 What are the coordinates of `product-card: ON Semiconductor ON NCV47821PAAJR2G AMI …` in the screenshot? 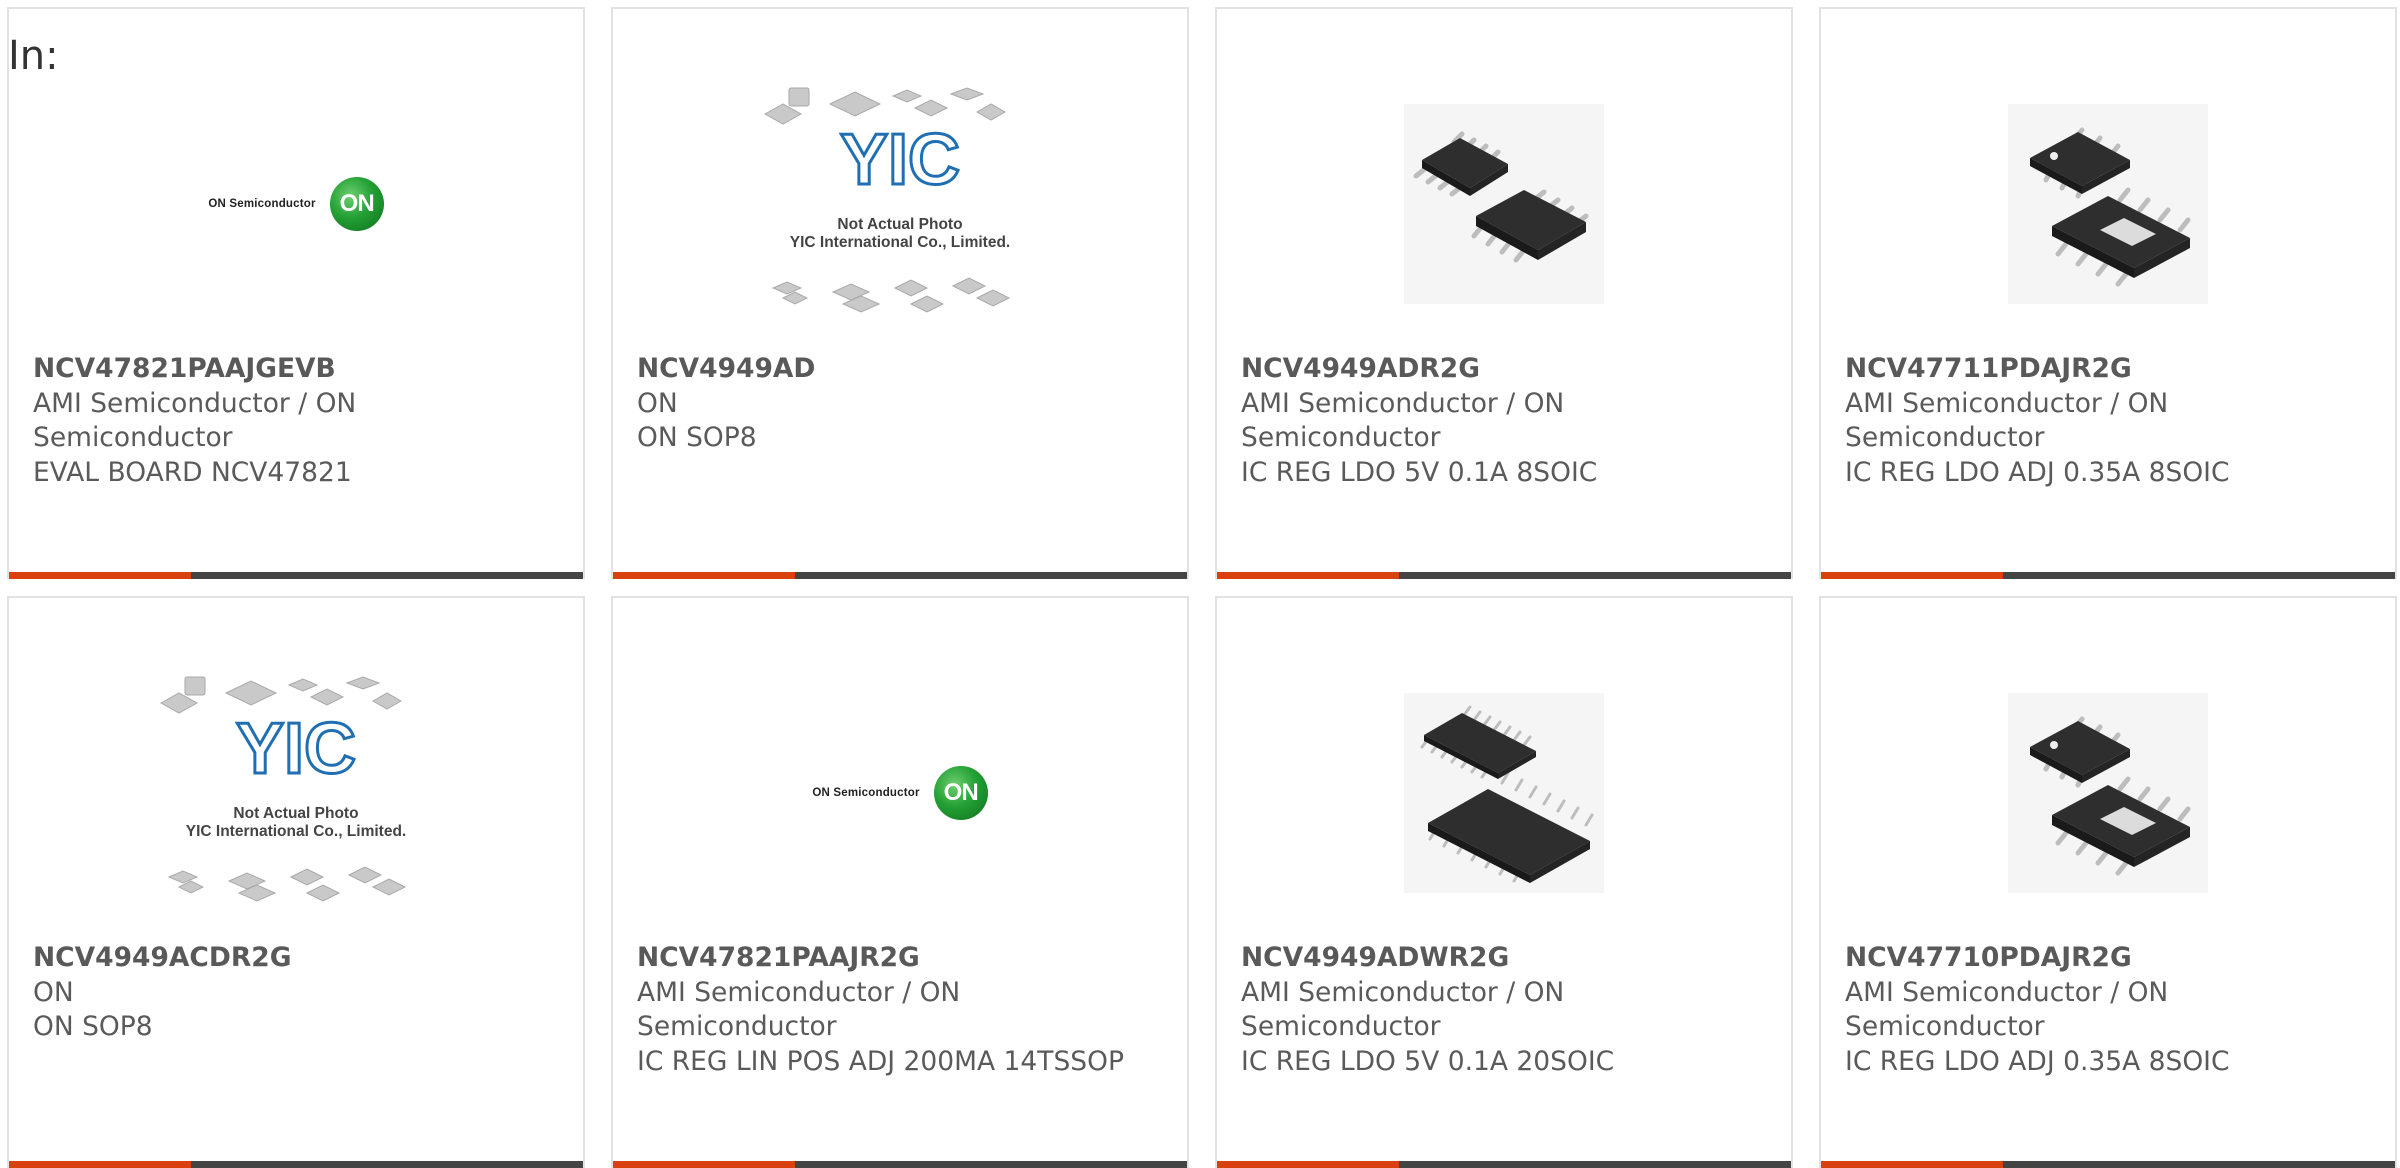 It's located at (900, 882).